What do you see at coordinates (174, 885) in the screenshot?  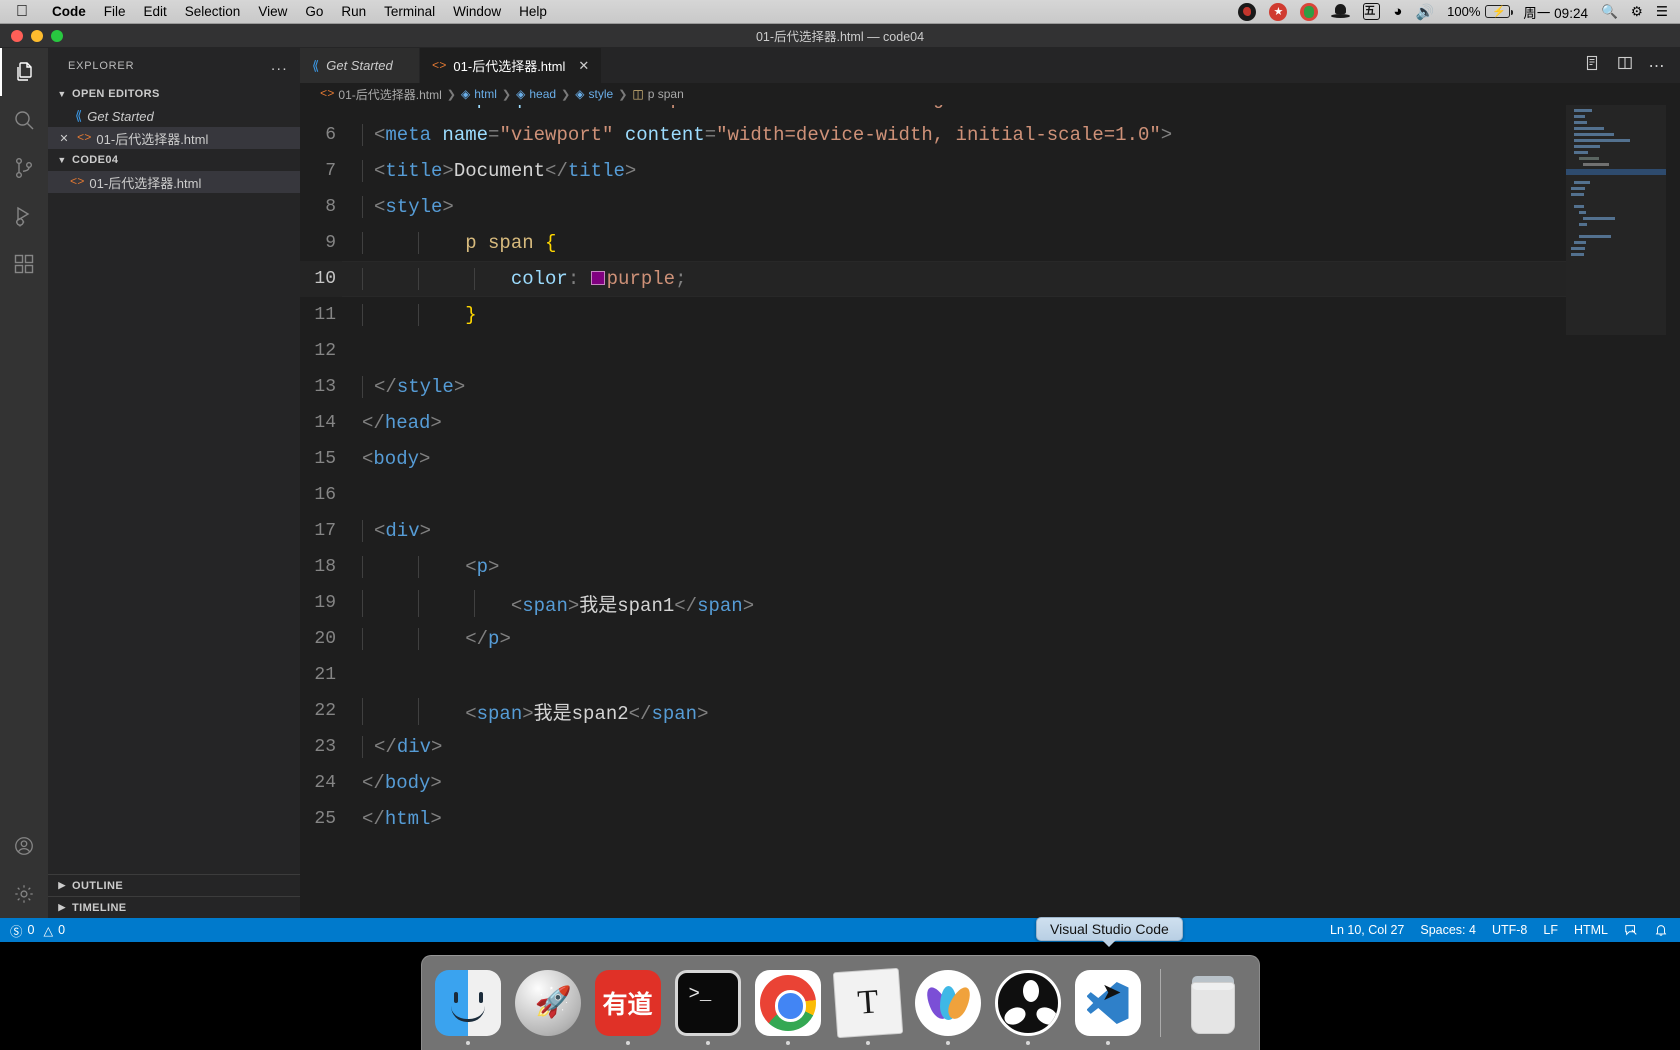 I see `section-outline: ▶ OUTLINE` at bounding box center [174, 885].